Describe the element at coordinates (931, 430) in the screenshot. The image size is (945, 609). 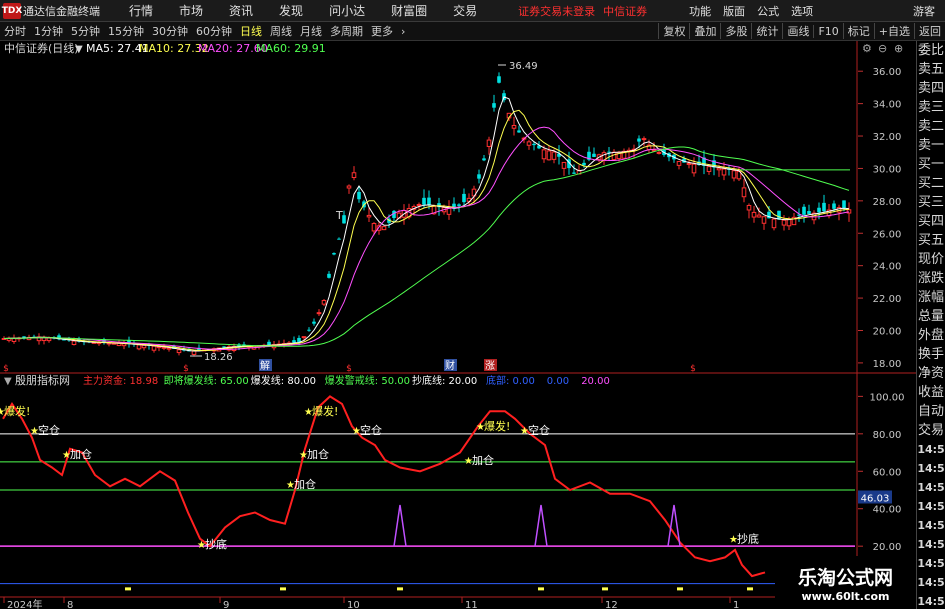
I see `side-lower-item: 交易` at that location.